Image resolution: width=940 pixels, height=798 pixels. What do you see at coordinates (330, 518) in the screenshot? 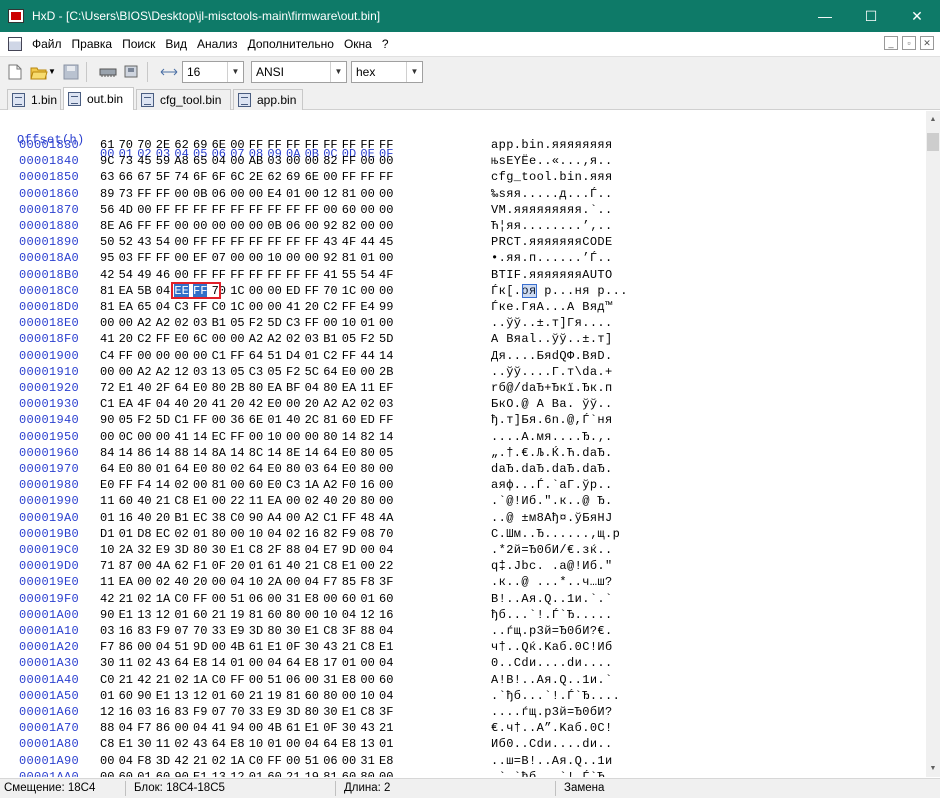
I see `hex-byte: C1` at bounding box center [330, 518].